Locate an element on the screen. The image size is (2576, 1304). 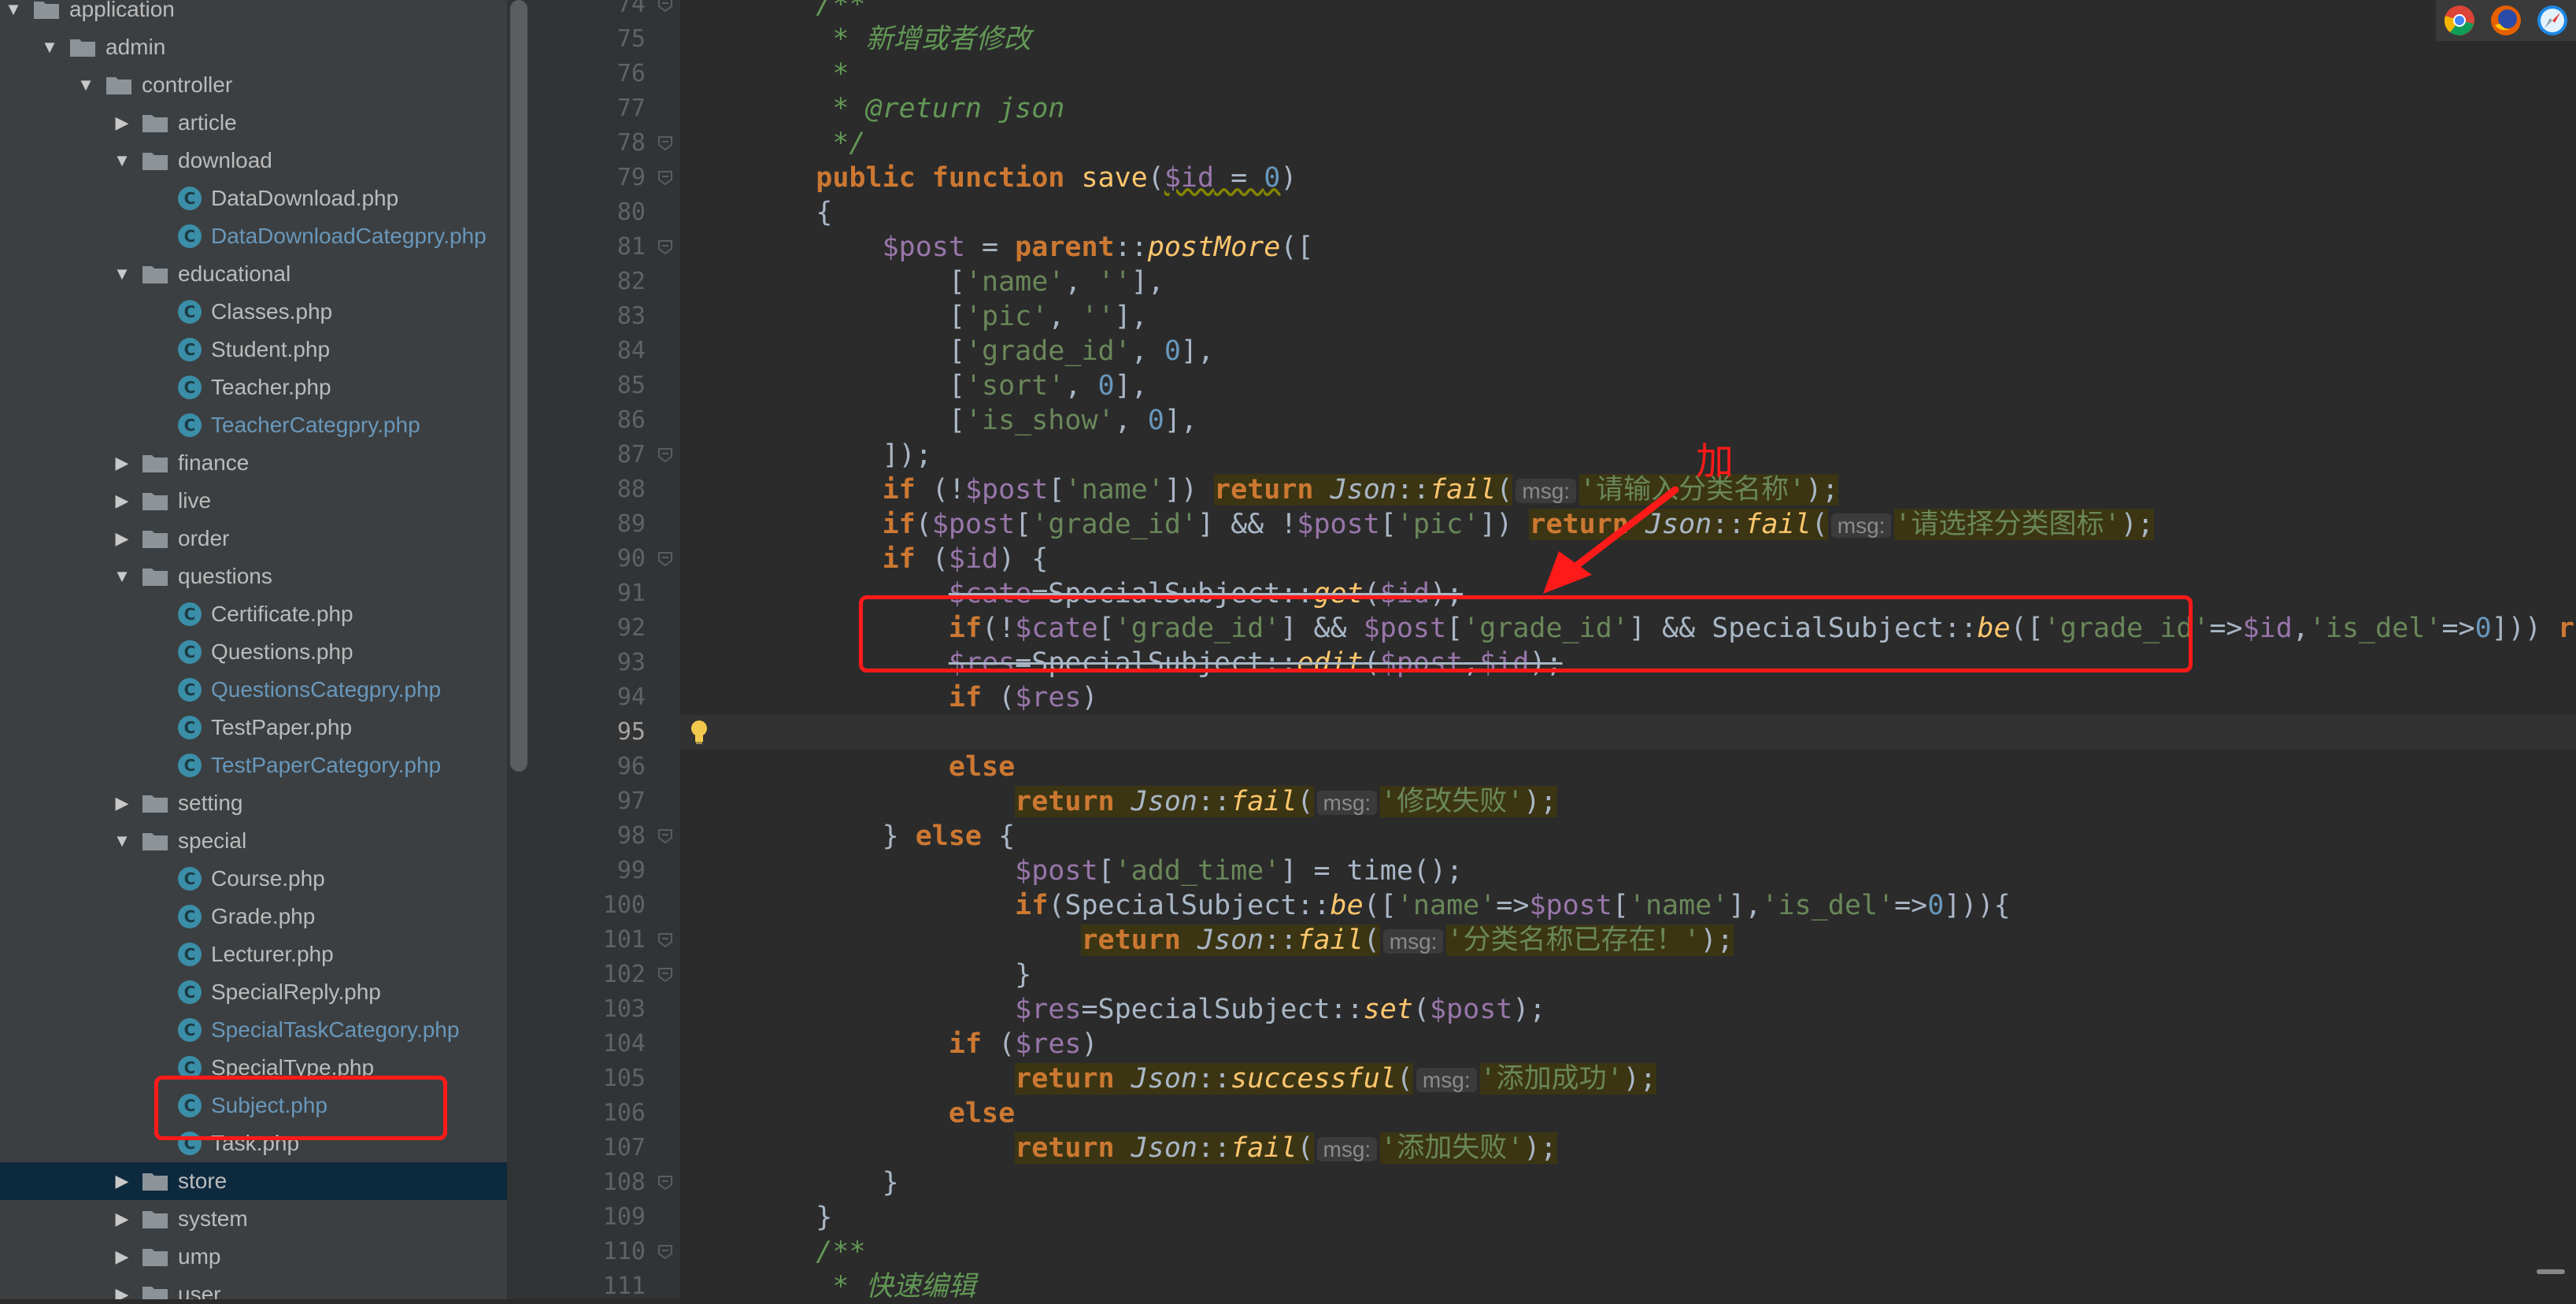
tree-folder: ▶ ump is located at coordinates (253, 1257).